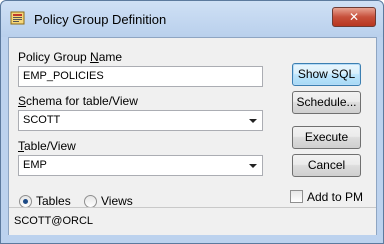 The image size is (384, 244). Describe the element at coordinates (326, 74) in the screenshot. I see `show-sql-button: Show SQL` at that location.